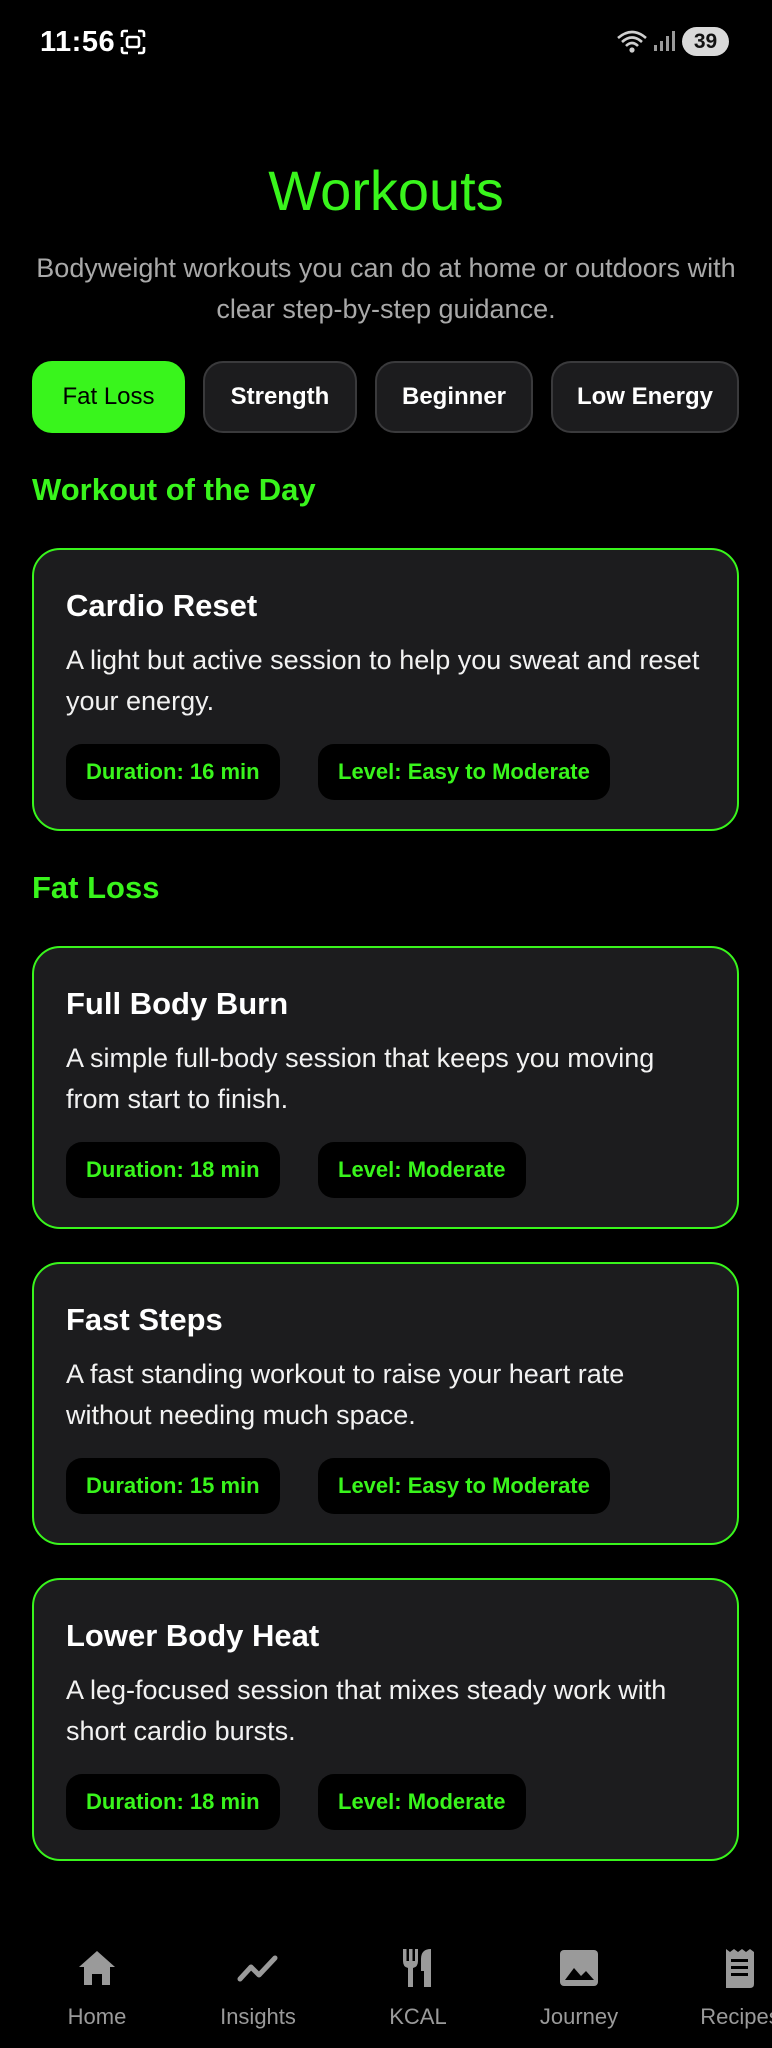 The width and height of the screenshot is (772, 2048). I want to click on nav-item-kcal: KCAL, so click(418, 1988).